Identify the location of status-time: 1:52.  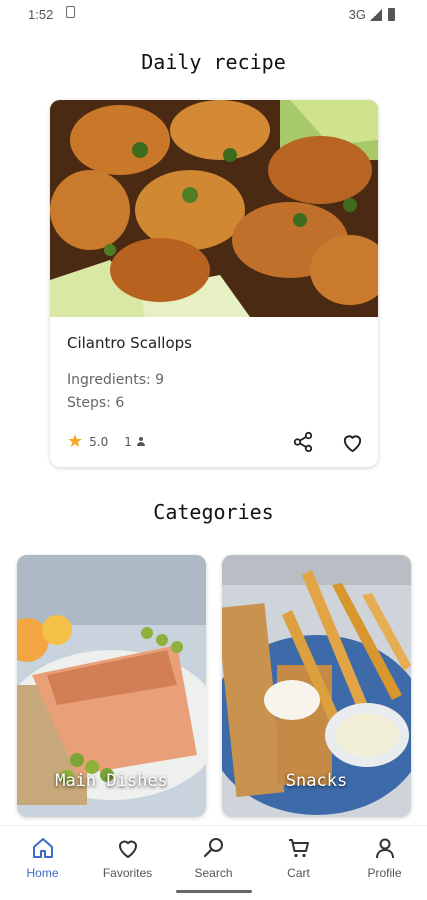
(41, 14).